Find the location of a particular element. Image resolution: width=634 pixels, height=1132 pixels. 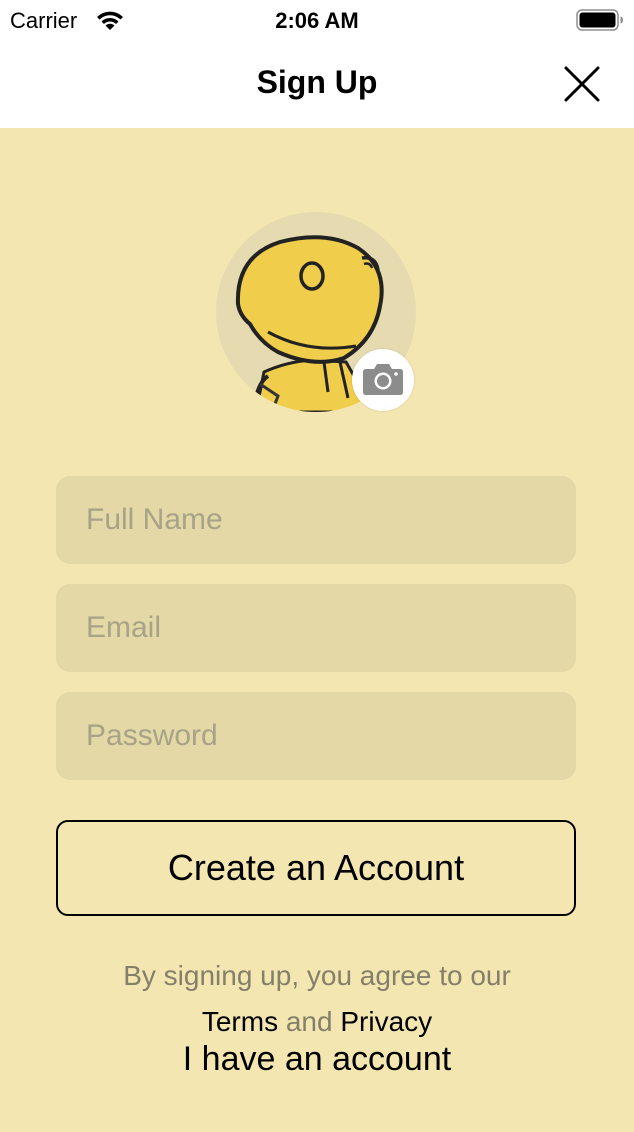

email-input is located at coordinates (316, 628).